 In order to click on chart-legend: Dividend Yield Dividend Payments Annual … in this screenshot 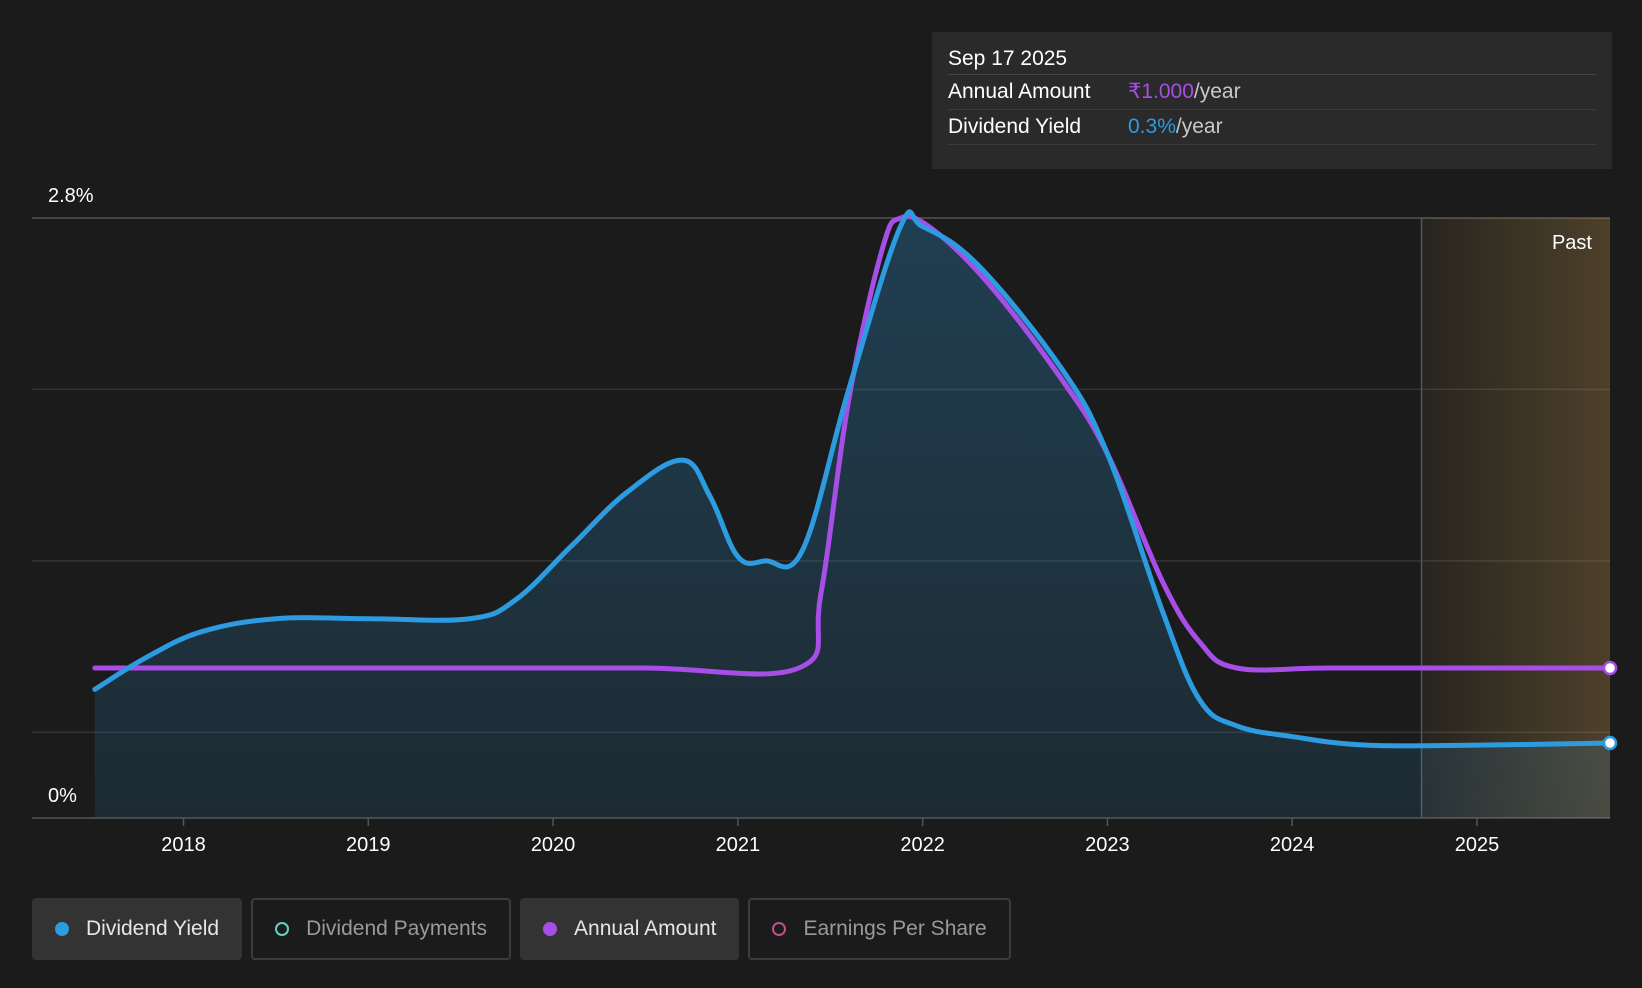, I will do `click(521, 929)`.